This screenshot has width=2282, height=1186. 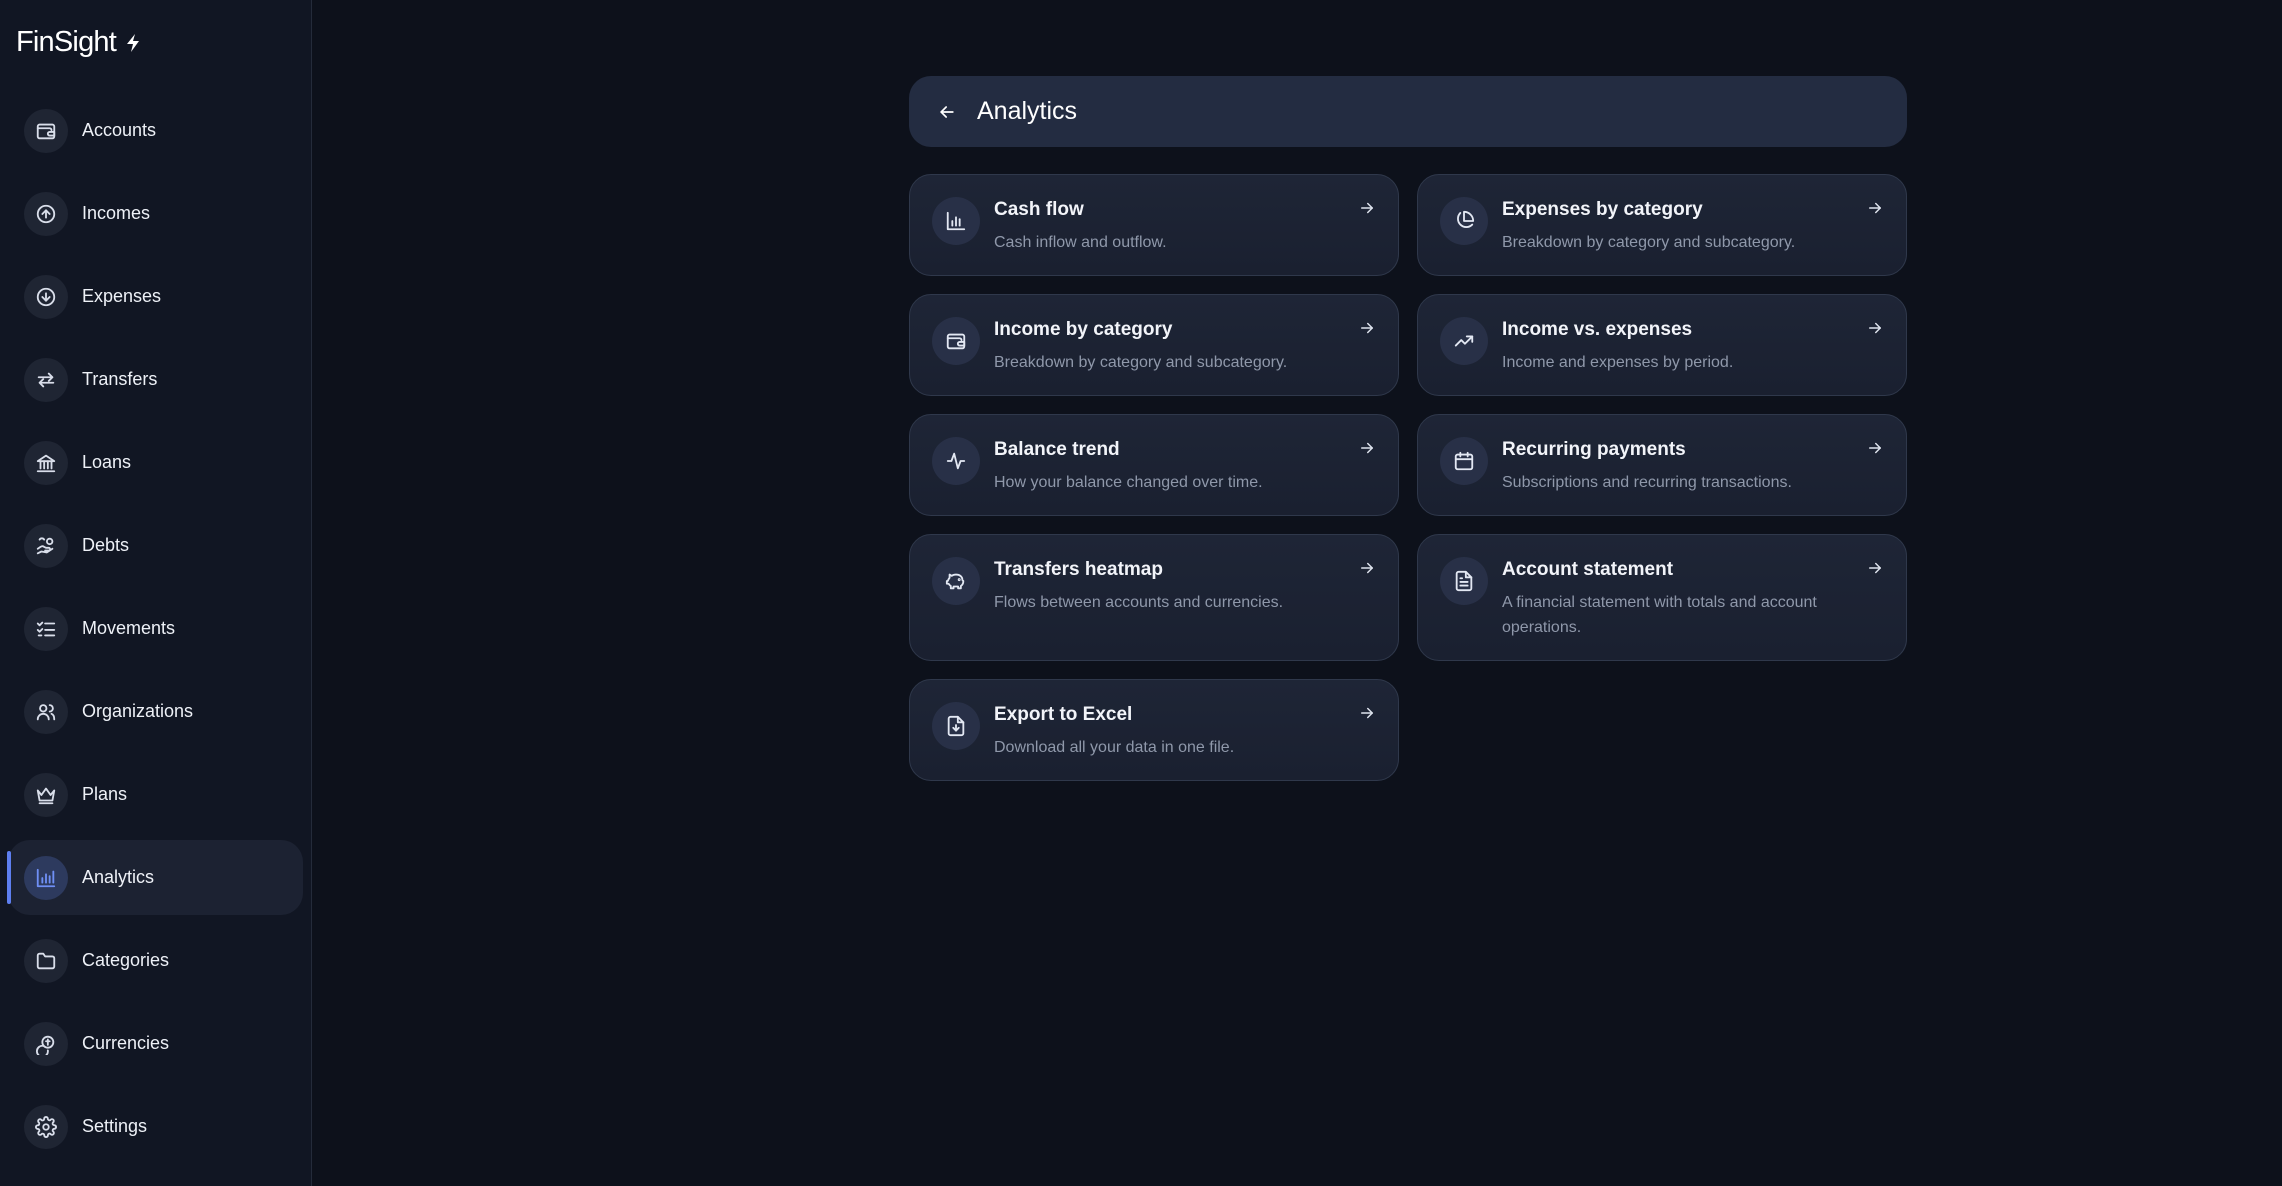 I want to click on card-title: Recurring payments, so click(x=1594, y=449).